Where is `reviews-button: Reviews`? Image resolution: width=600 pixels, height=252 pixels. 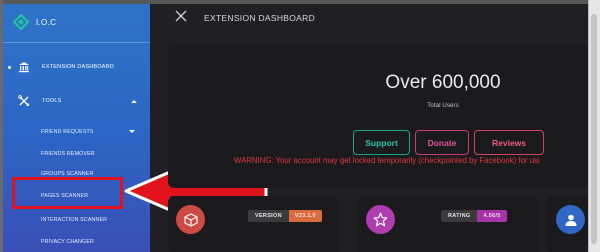
reviews-button: Reviews is located at coordinates (509, 142).